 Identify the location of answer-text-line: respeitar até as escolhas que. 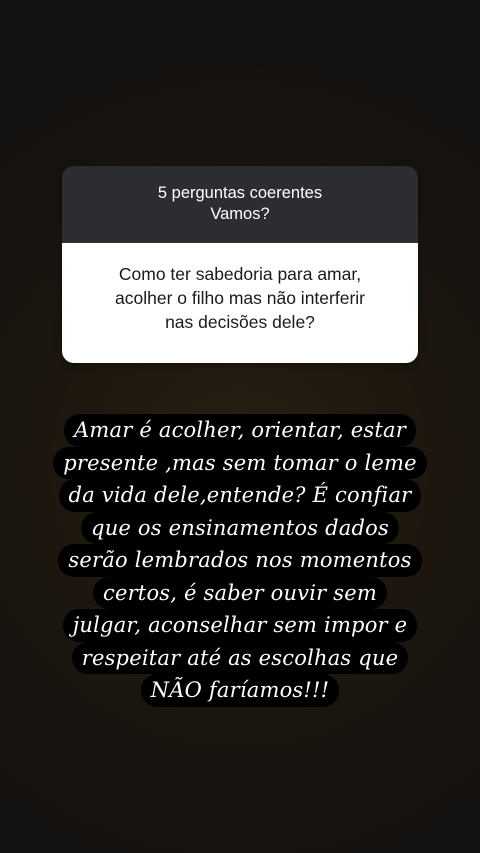
(240, 657).